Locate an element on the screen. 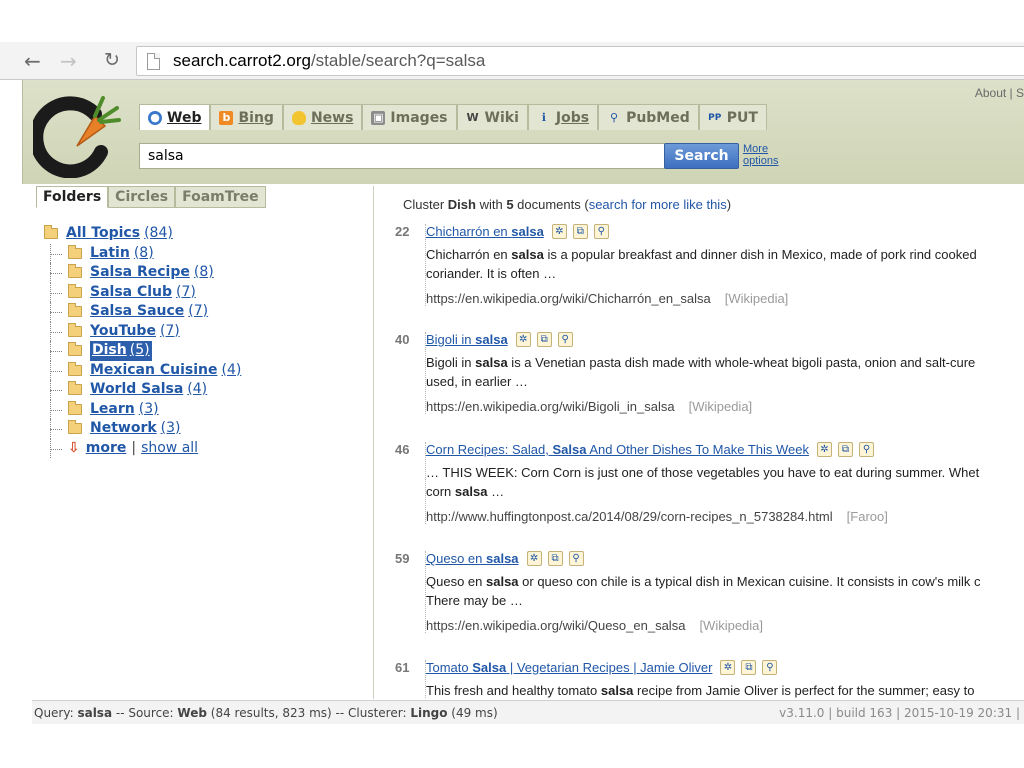 Image resolution: width=1024 pixels, height=768 pixels. tree-item-salsa-sauce: Salsa Sauce (7) is located at coordinates (142, 312).